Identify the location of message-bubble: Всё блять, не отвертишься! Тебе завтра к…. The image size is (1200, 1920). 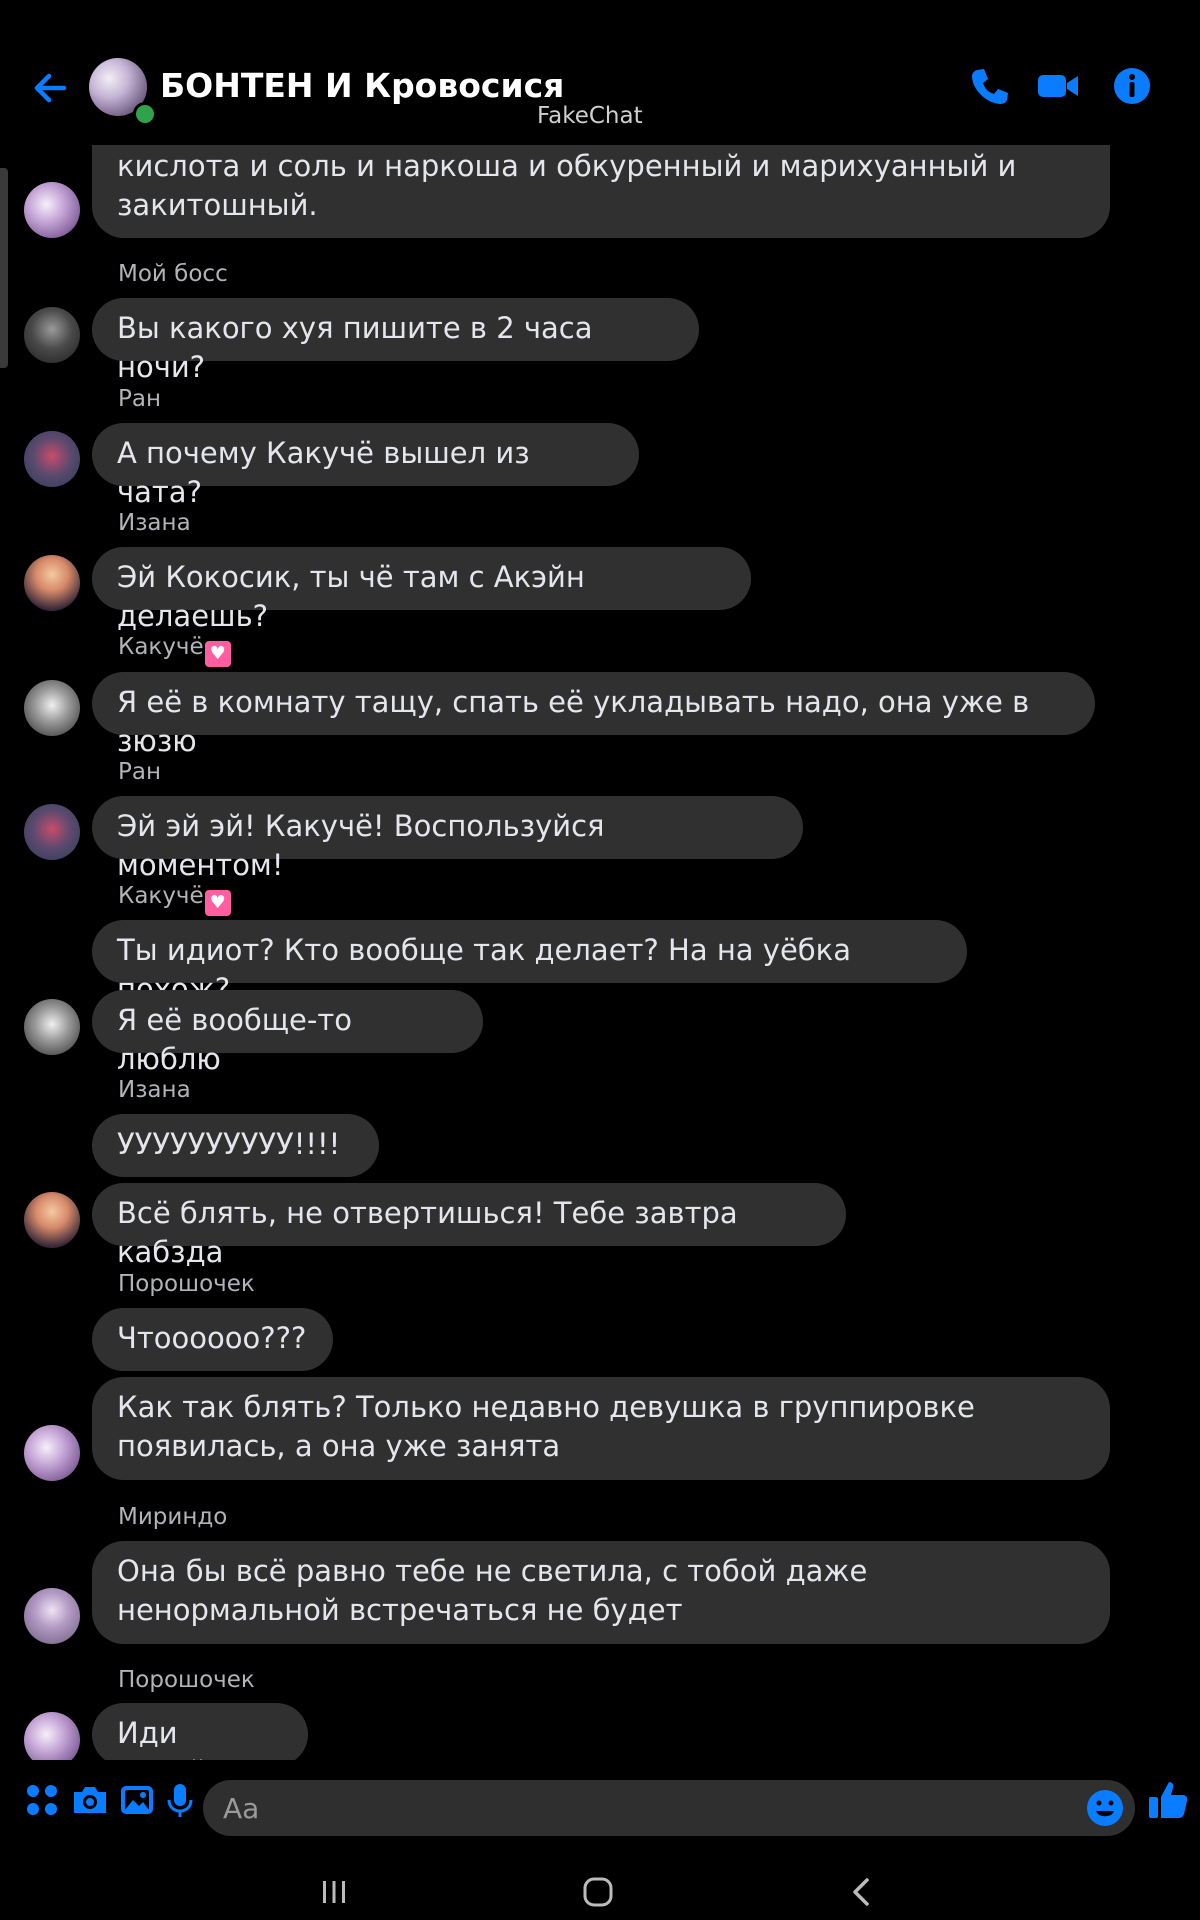
(469, 1226).